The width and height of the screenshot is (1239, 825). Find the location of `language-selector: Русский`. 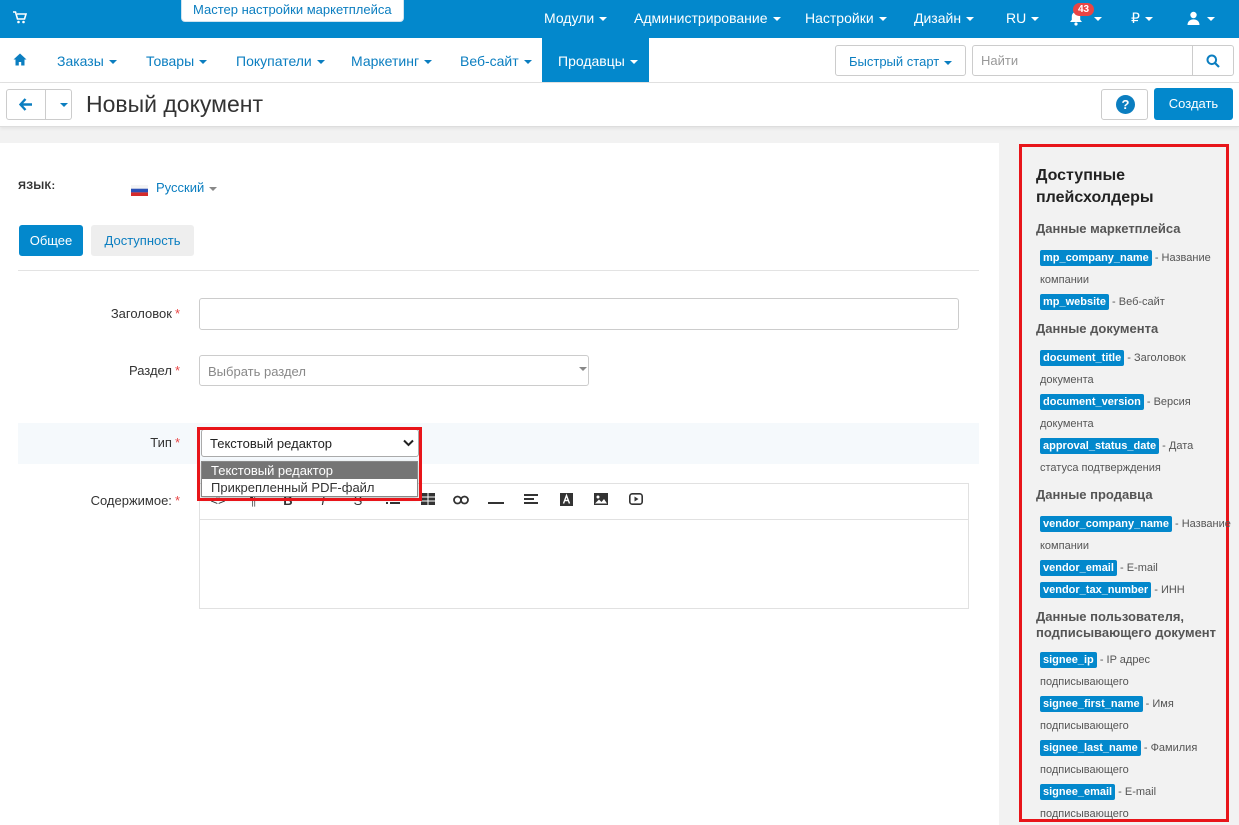

language-selector: Русский is located at coordinates (187, 187).